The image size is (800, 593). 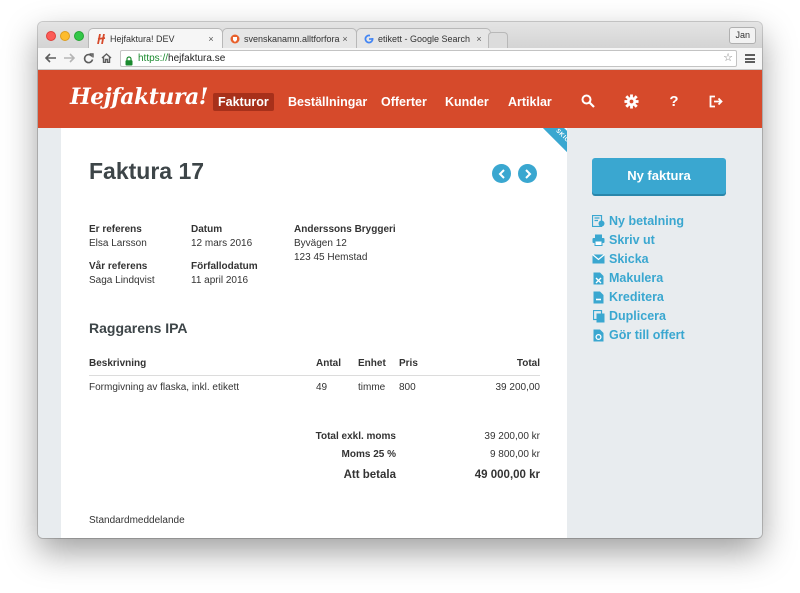 I want to click on lock-icon, so click(x=129, y=62).